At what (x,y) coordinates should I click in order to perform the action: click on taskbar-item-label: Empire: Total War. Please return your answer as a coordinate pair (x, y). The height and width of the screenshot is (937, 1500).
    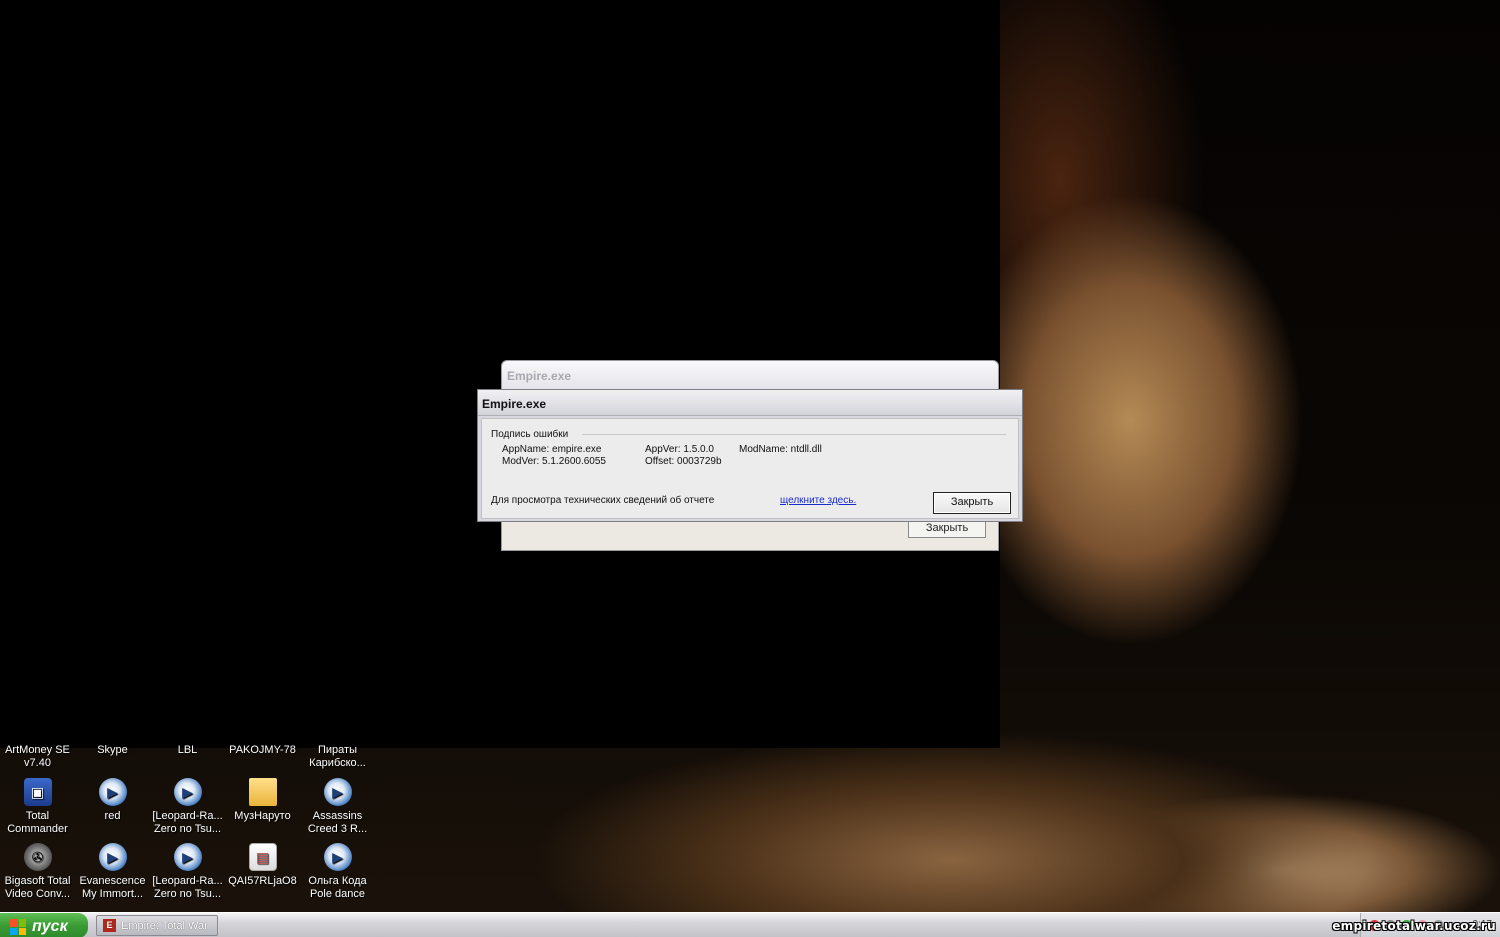
    Looking at the image, I should click on (164, 925).